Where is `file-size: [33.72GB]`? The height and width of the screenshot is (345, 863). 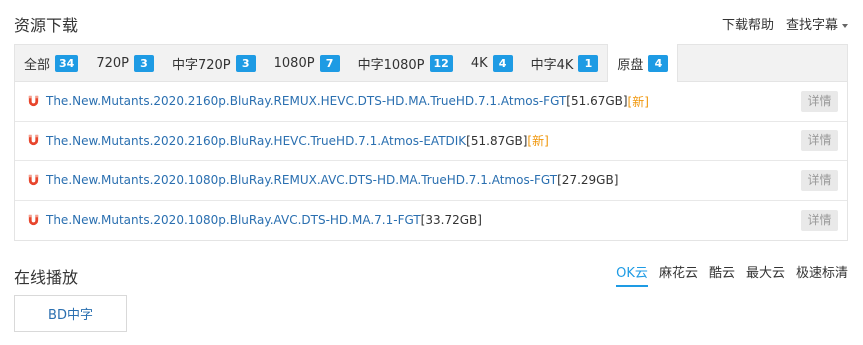 file-size: [33.72GB] is located at coordinates (451, 220).